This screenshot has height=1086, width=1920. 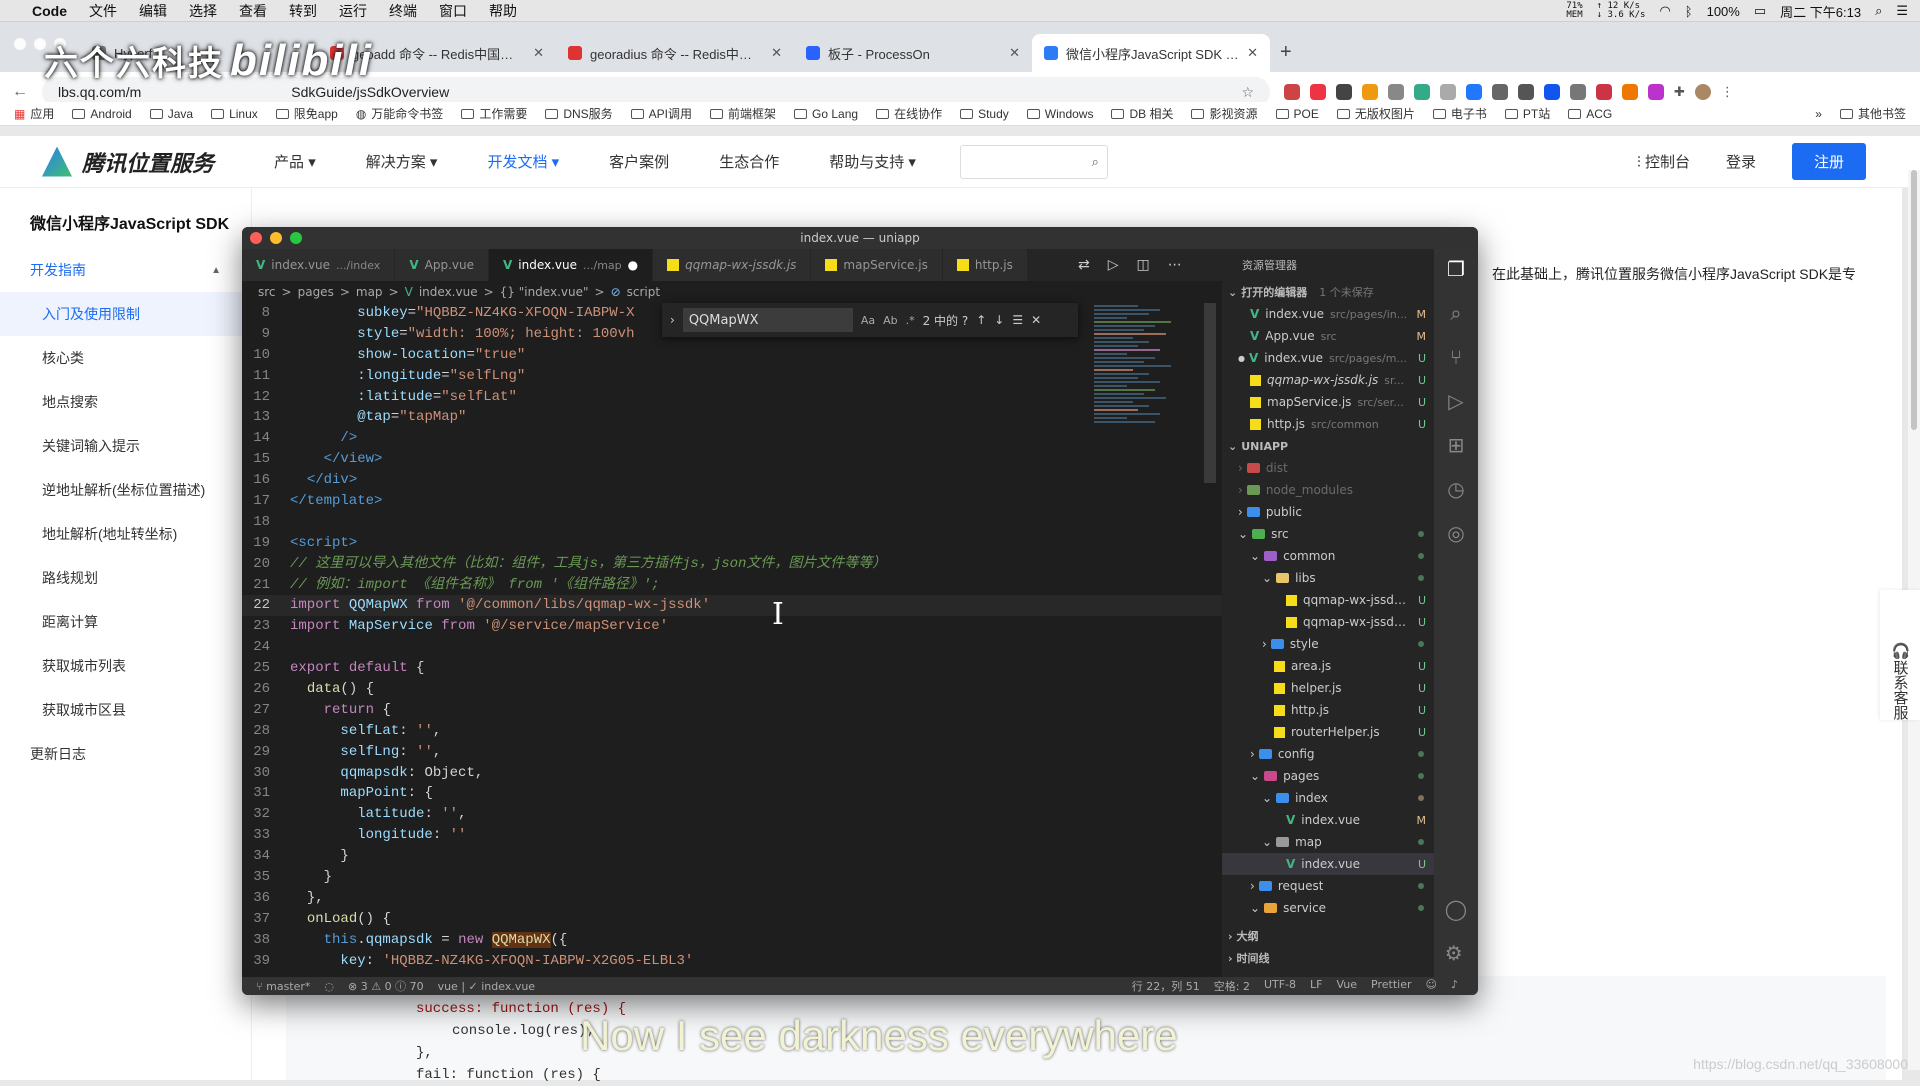 I want to click on tree-folder: ⌄src, so click(x=1328, y=534).